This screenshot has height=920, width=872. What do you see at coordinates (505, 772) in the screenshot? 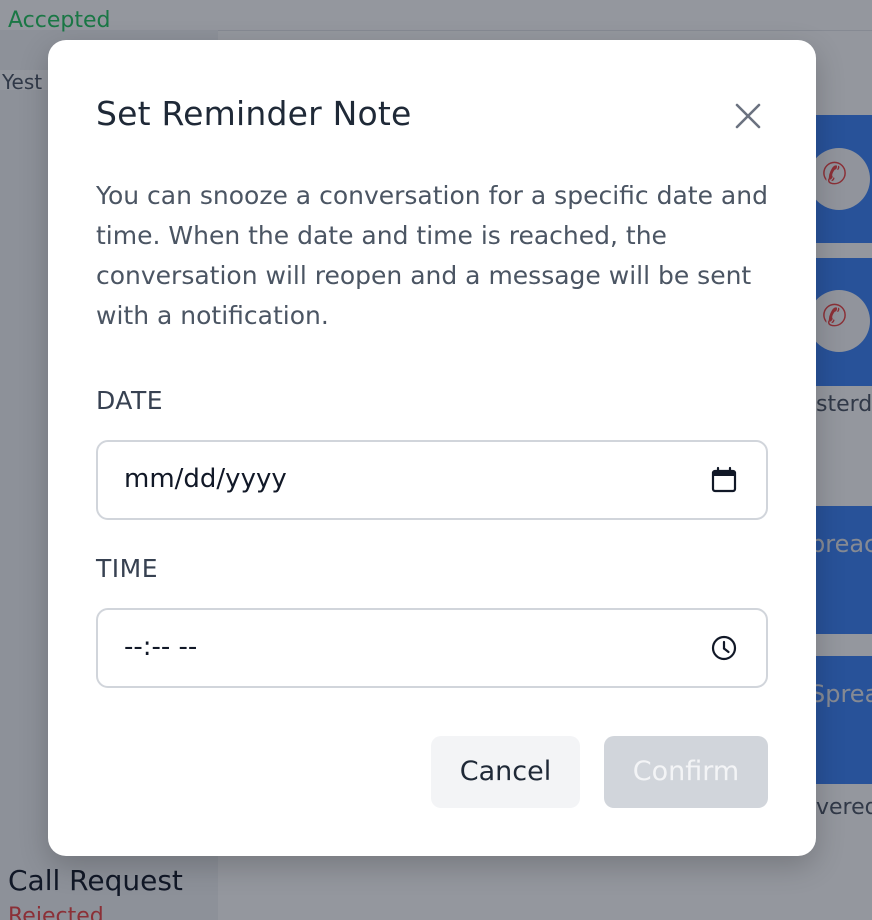
I see `cancel-button: Cancel` at bounding box center [505, 772].